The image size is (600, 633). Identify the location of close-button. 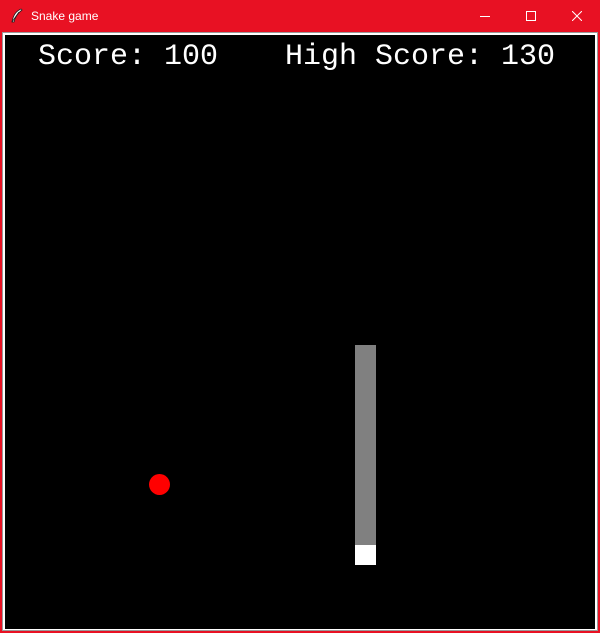
(577, 16).